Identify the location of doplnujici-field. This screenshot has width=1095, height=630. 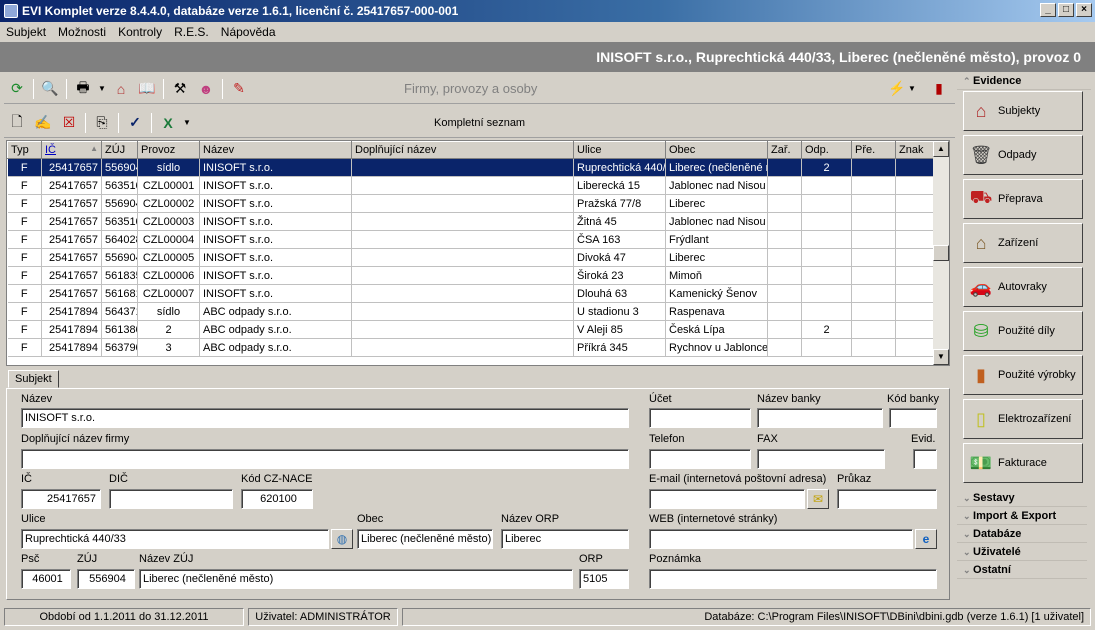
(325, 459).